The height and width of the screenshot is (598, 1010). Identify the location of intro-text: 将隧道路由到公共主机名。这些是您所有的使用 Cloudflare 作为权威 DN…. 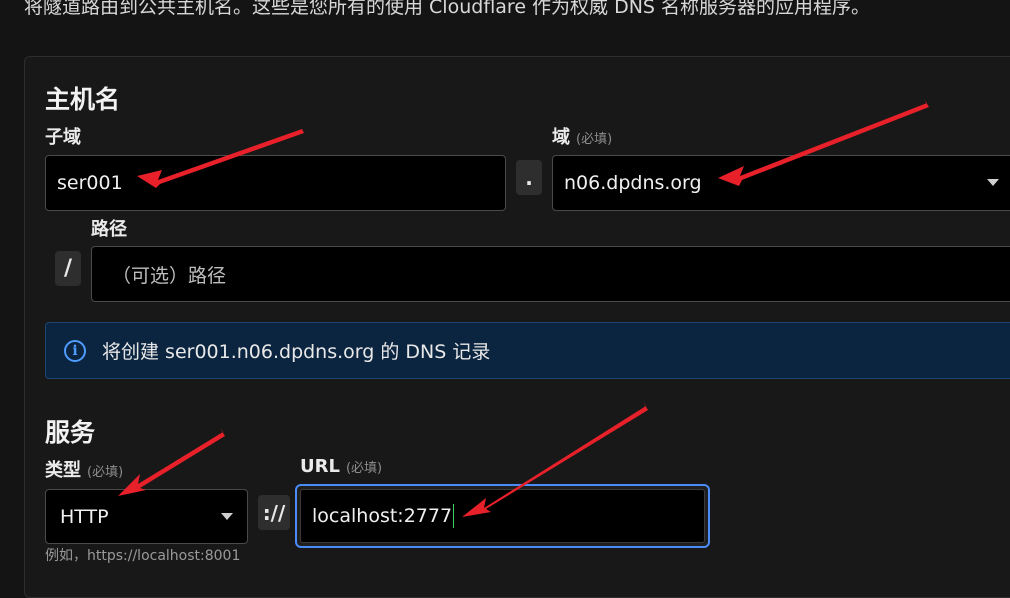
(447, 9).